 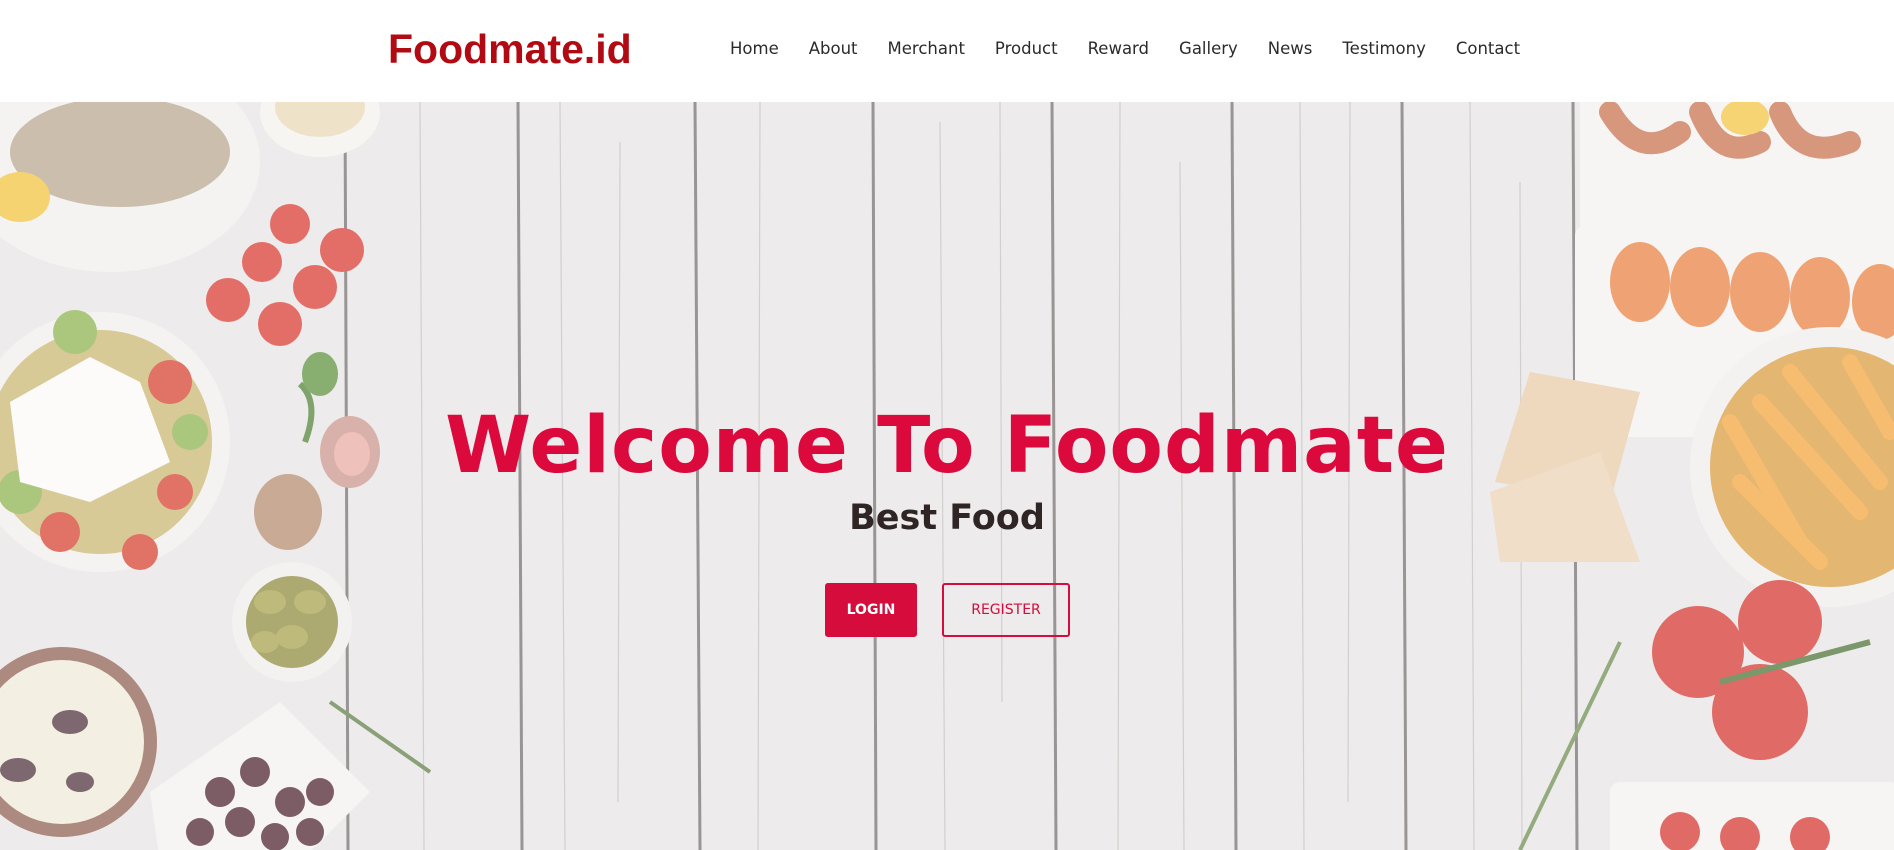 I want to click on brand-logo: Foodmate.id, so click(x=510, y=49).